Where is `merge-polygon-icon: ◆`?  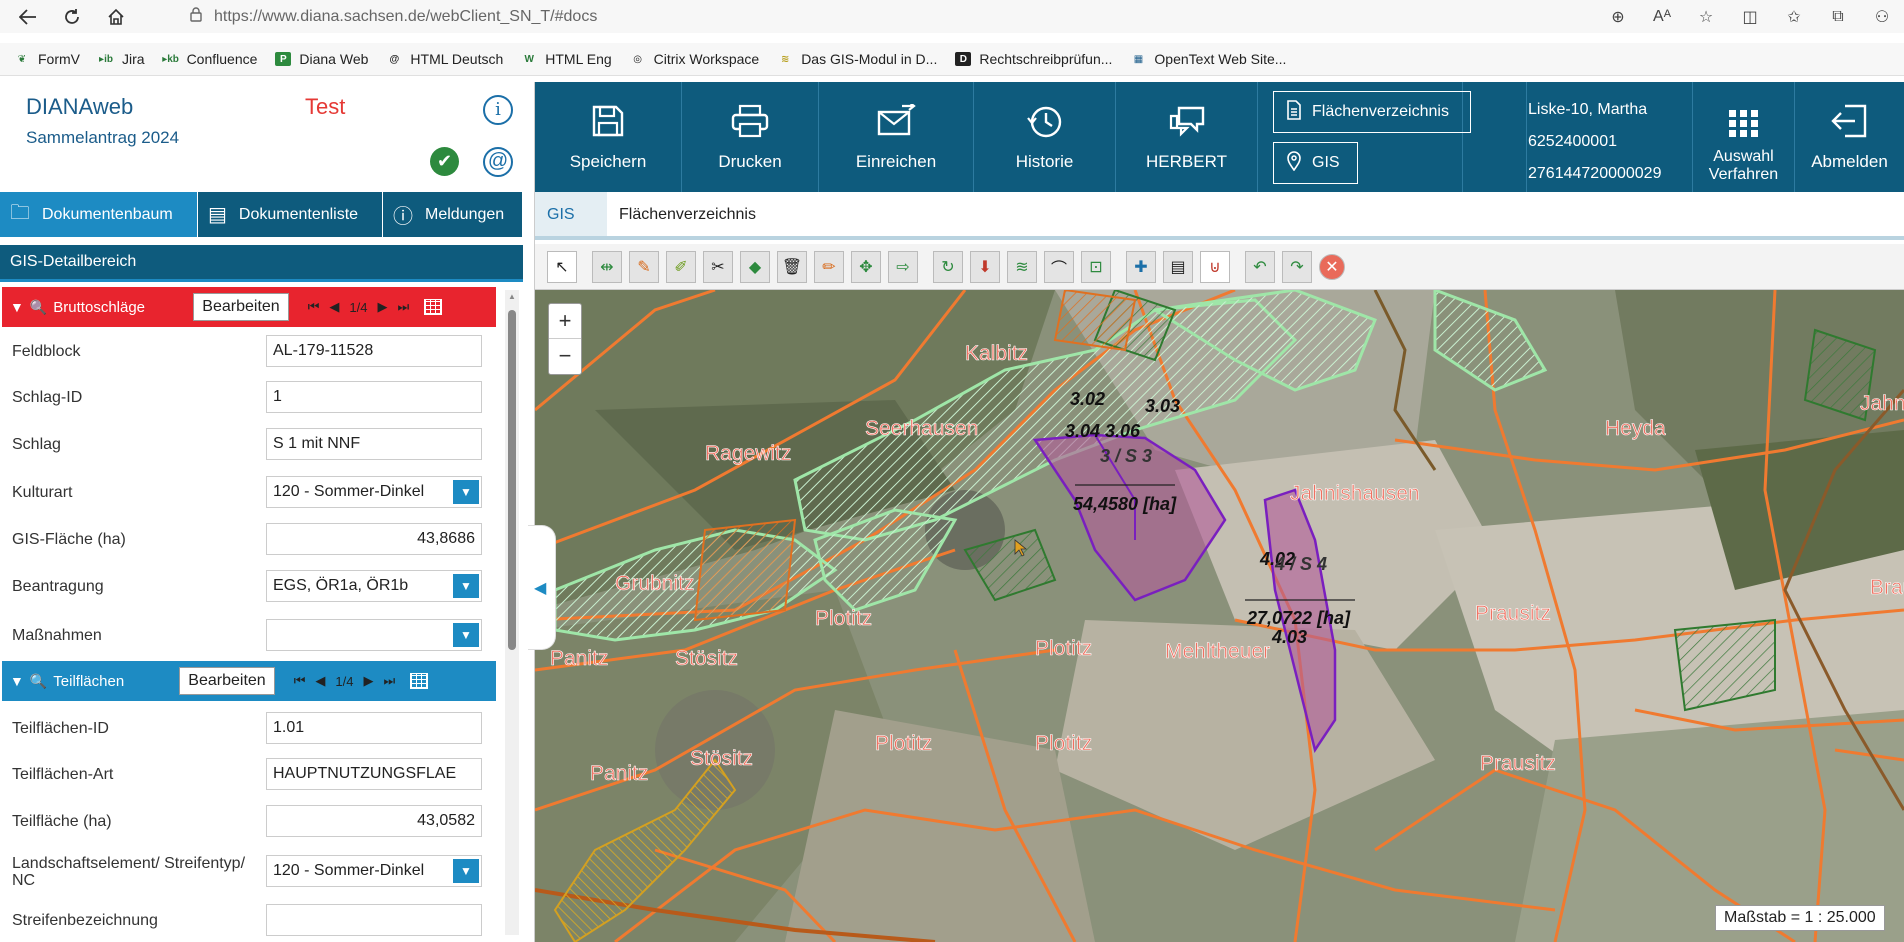
merge-polygon-icon: ◆ is located at coordinates (755, 266).